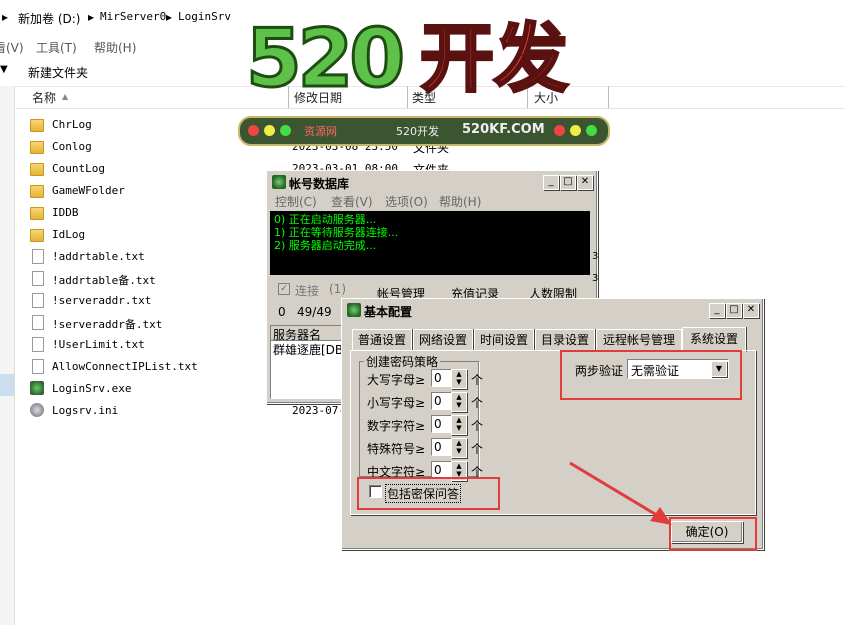 The image size is (845, 625). Describe the element at coordinates (37, 388) in the screenshot. I see `exe-icon` at that location.